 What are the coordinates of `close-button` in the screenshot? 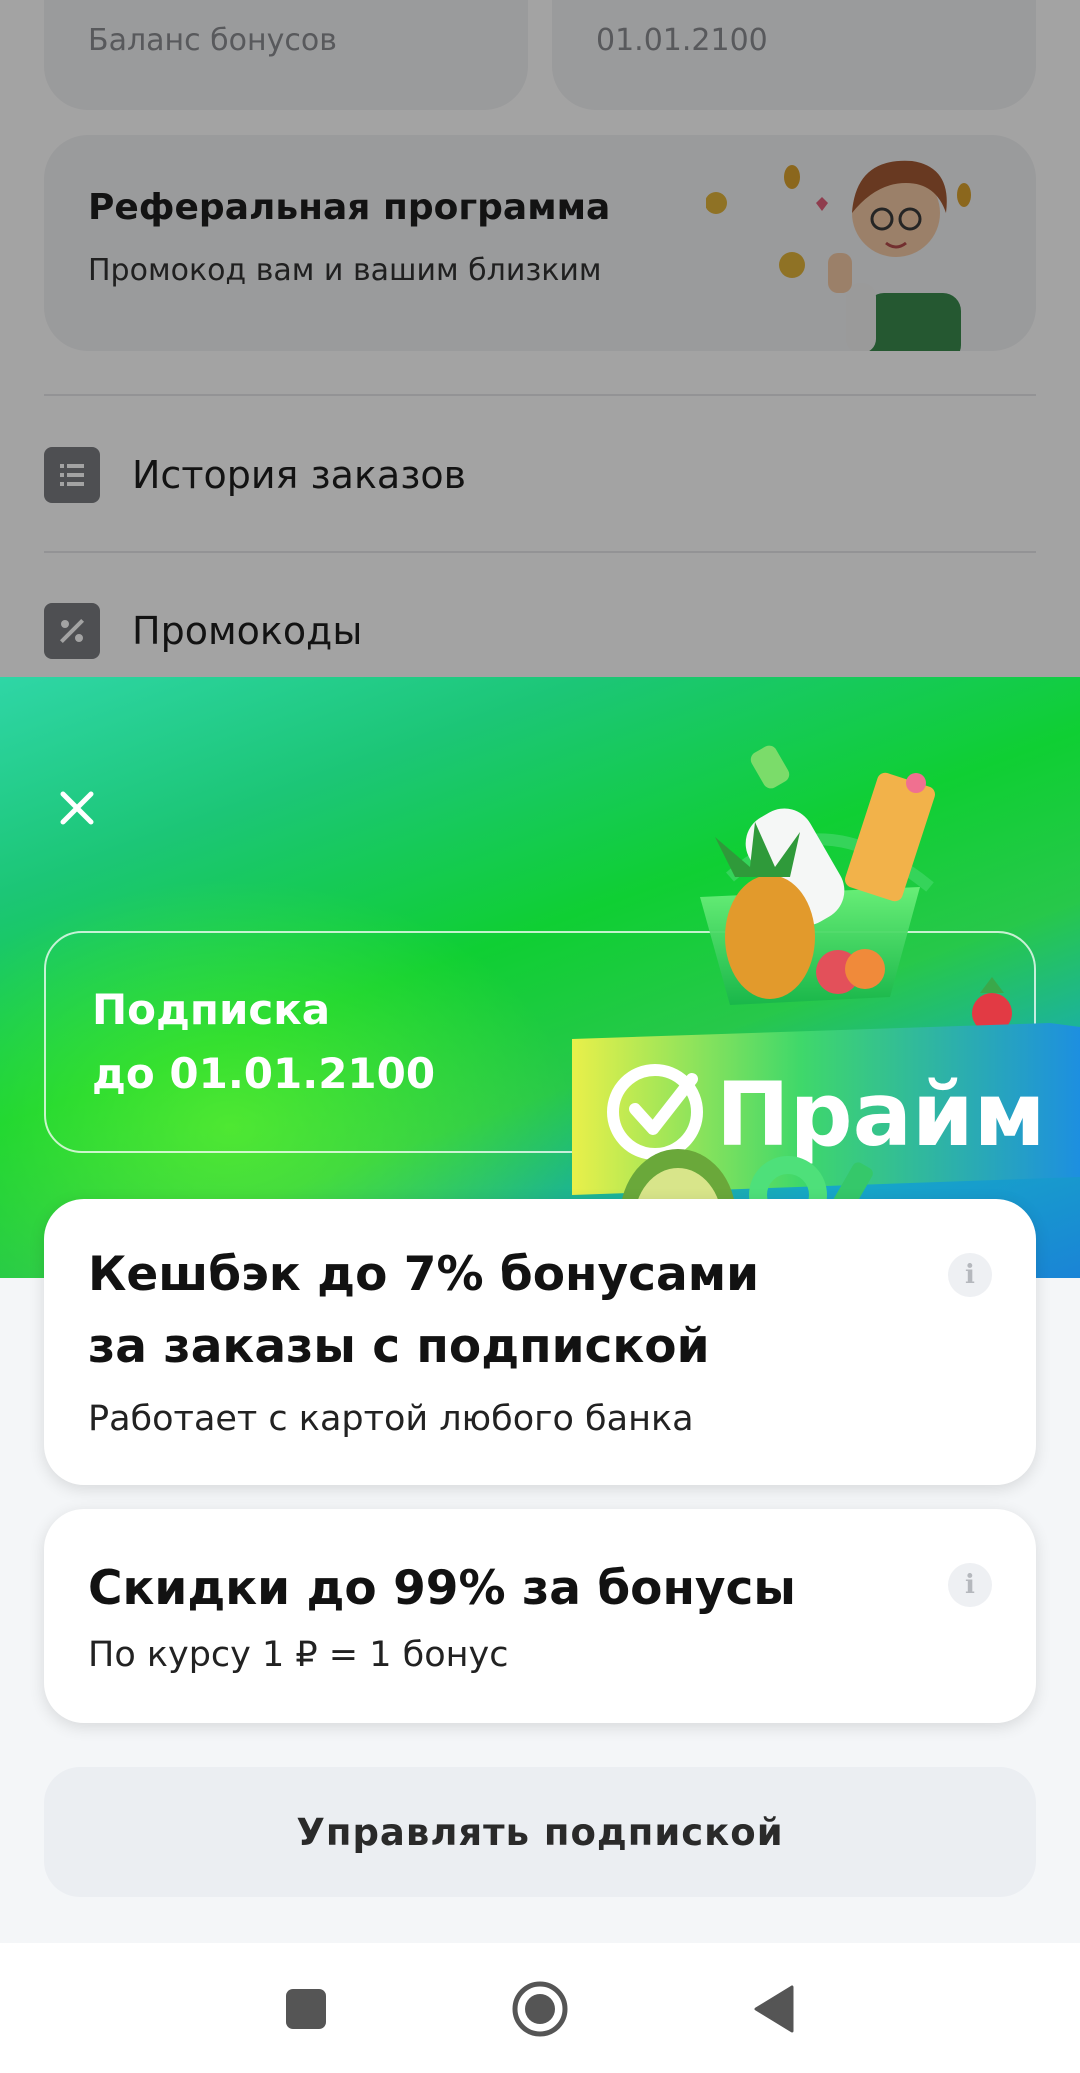 It's located at (77, 808).